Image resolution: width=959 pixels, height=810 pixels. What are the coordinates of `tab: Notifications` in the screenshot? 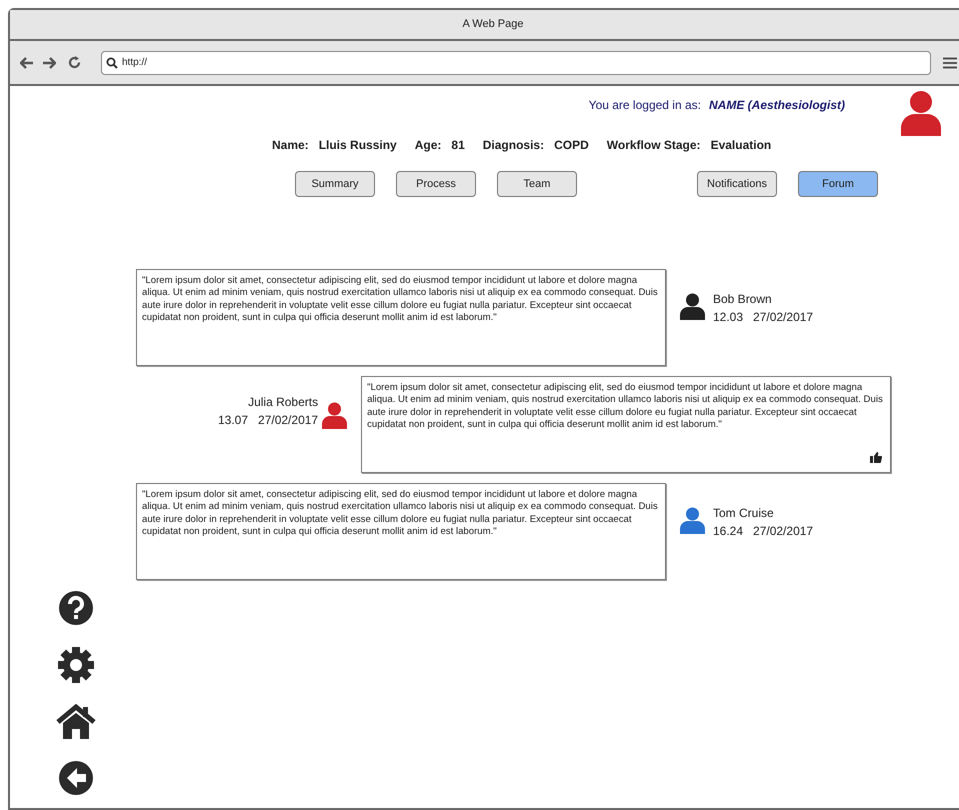 It's located at (737, 184).